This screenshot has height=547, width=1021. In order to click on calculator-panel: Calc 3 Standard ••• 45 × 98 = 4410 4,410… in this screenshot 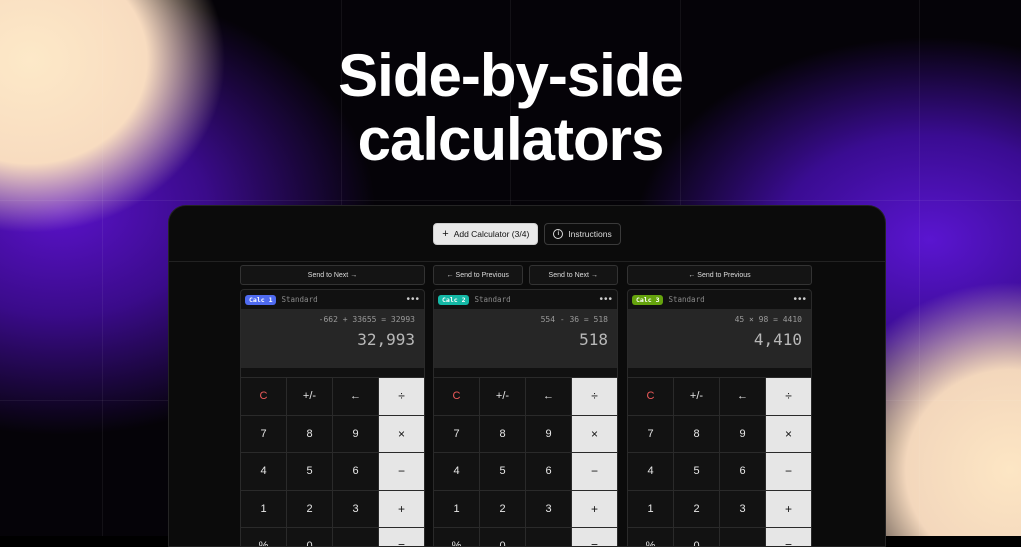, I will do `click(719, 417)`.